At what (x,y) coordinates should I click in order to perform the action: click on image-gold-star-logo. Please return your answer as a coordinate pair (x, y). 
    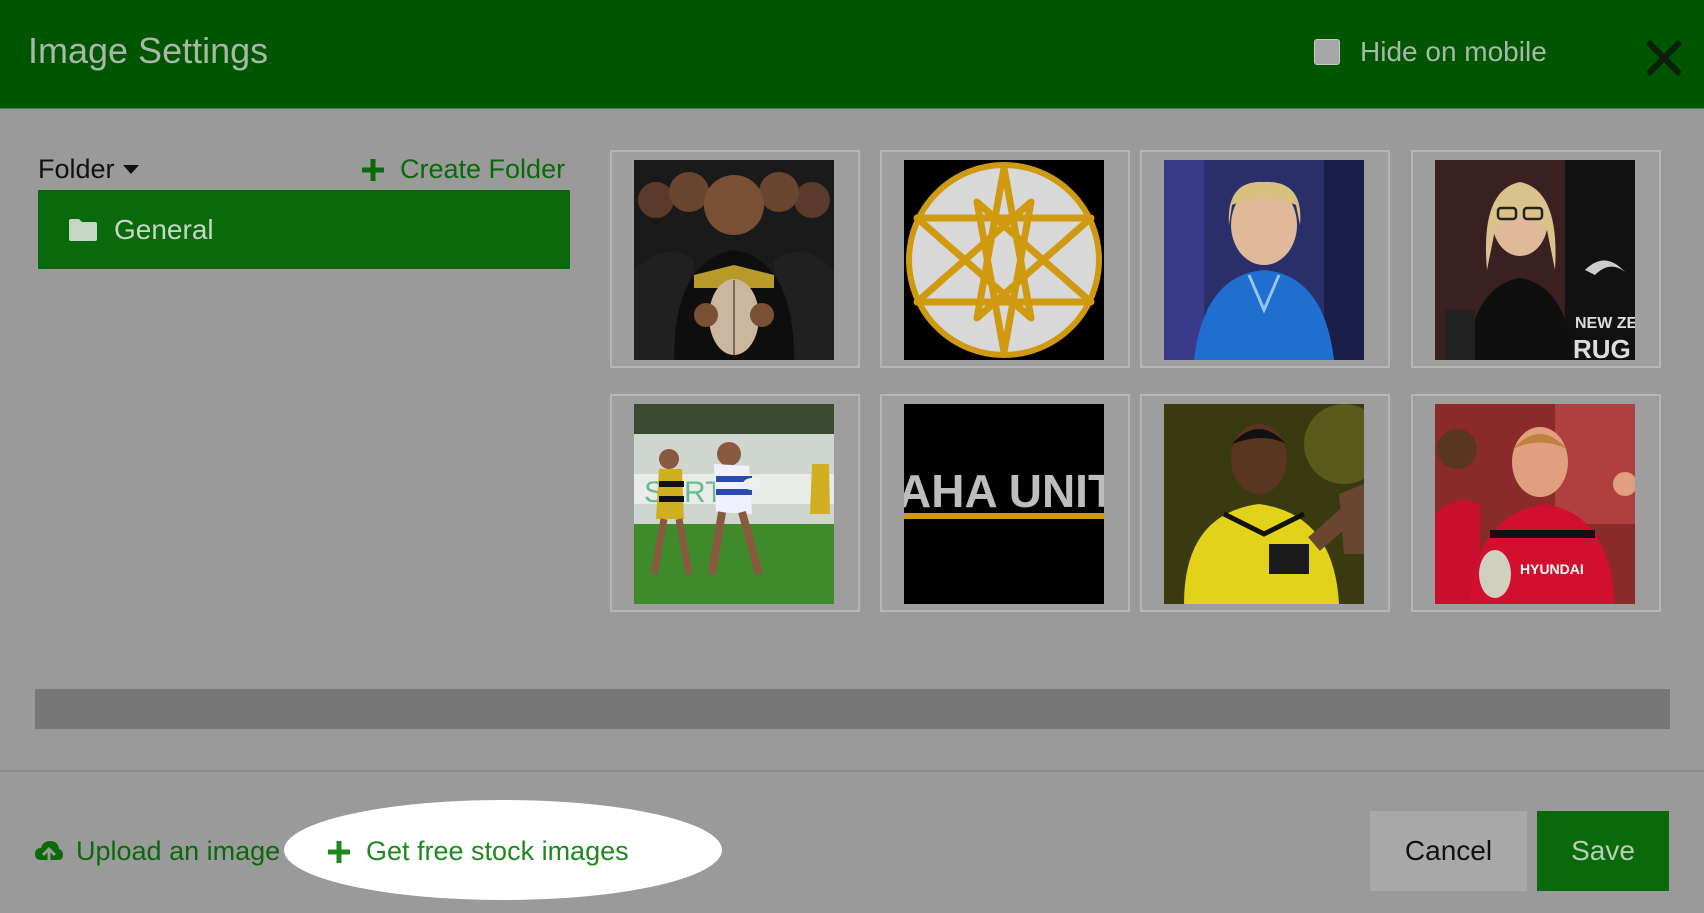
    Looking at the image, I should click on (1004, 260).